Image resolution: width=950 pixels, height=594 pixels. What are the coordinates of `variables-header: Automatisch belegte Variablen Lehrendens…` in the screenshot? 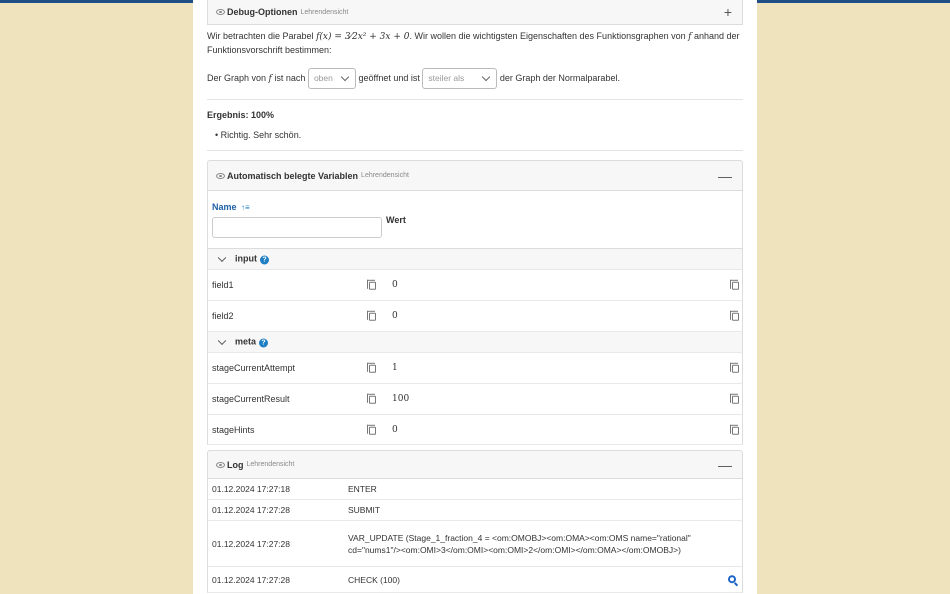 It's located at (475, 175).